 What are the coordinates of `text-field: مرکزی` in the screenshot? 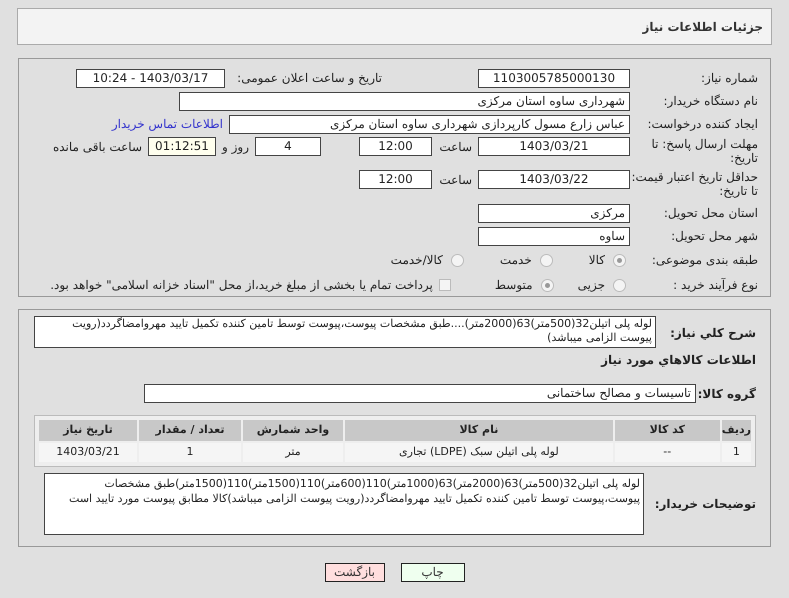 It's located at (554, 213).